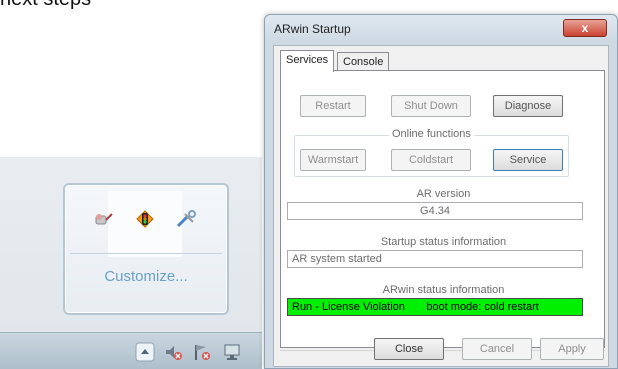 Image resolution: width=618 pixels, height=369 pixels. I want to click on show-hidden-icons-arrow-icon, so click(145, 352).